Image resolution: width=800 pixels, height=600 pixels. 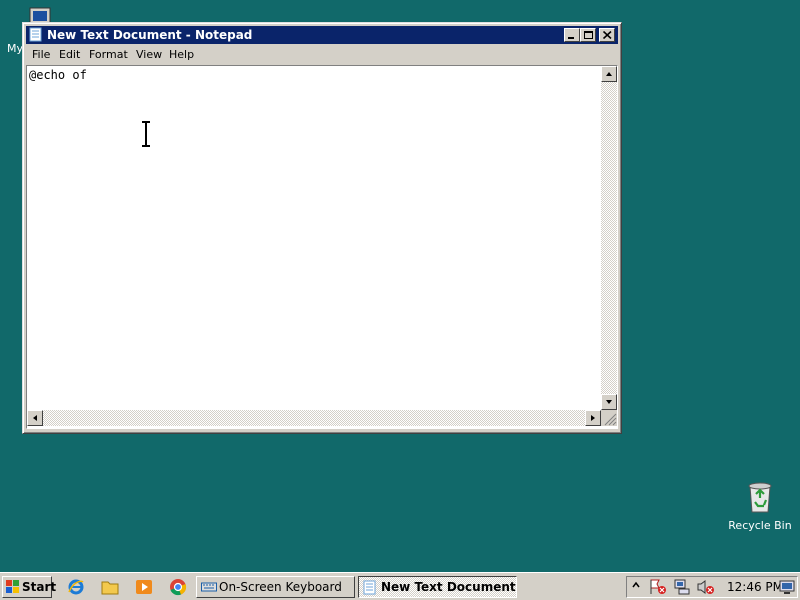 What do you see at coordinates (609, 238) in the screenshot?
I see `vertical-scrollbar` at bounding box center [609, 238].